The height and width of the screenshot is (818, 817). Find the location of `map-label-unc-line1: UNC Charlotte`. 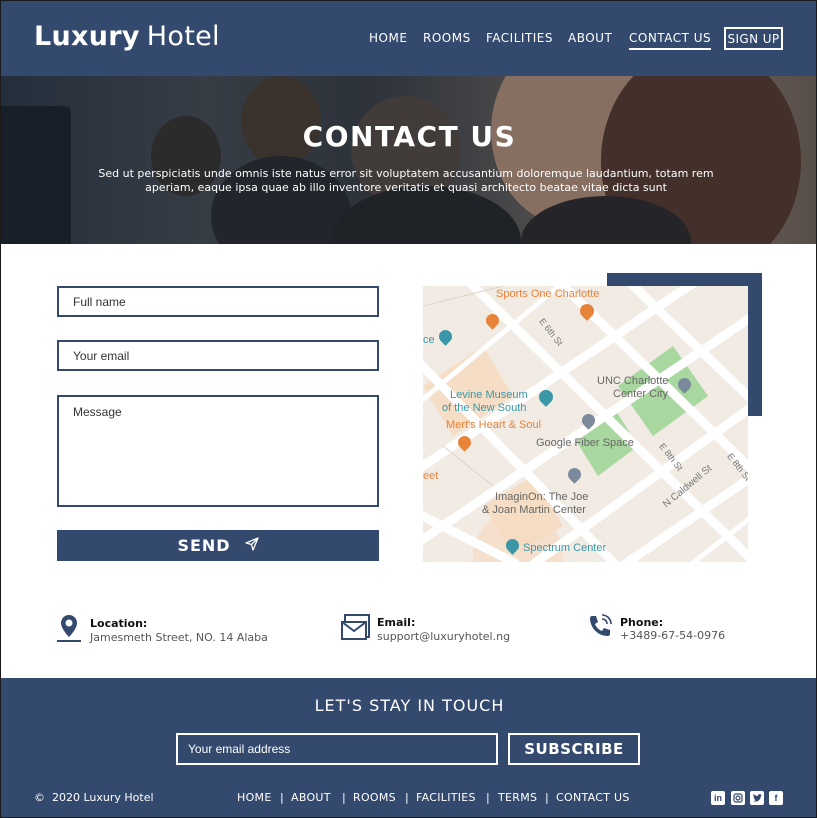

map-label-unc-line1: UNC Charlotte is located at coordinates (633, 381).